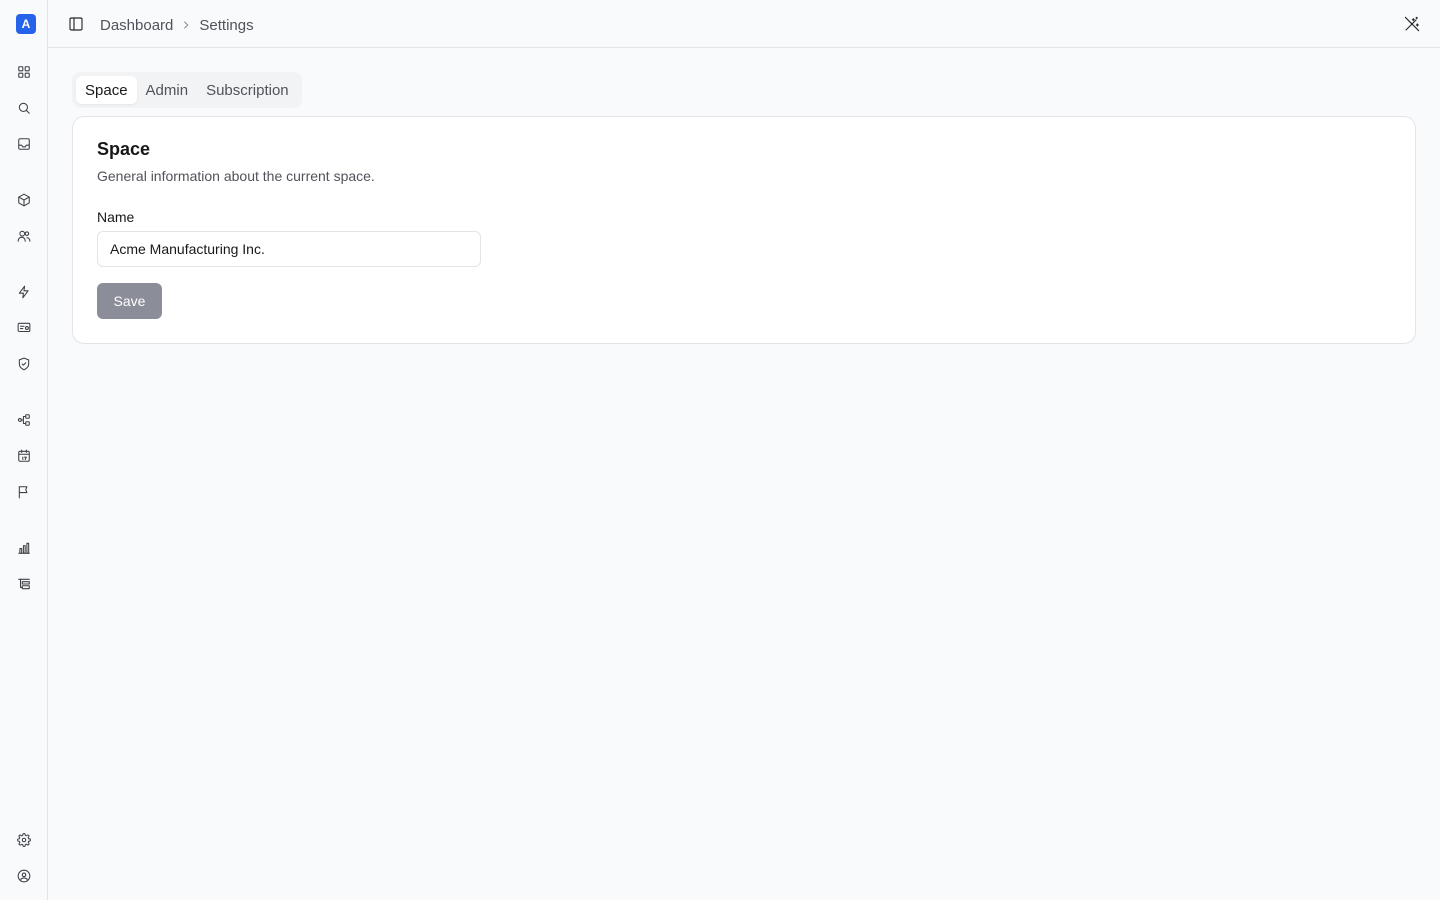 Image resolution: width=1440 pixels, height=900 pixels. What do you see at coordinates (24, 328) in the screenshot?
I see `id-card-icon` at bounding box center [24, 328].